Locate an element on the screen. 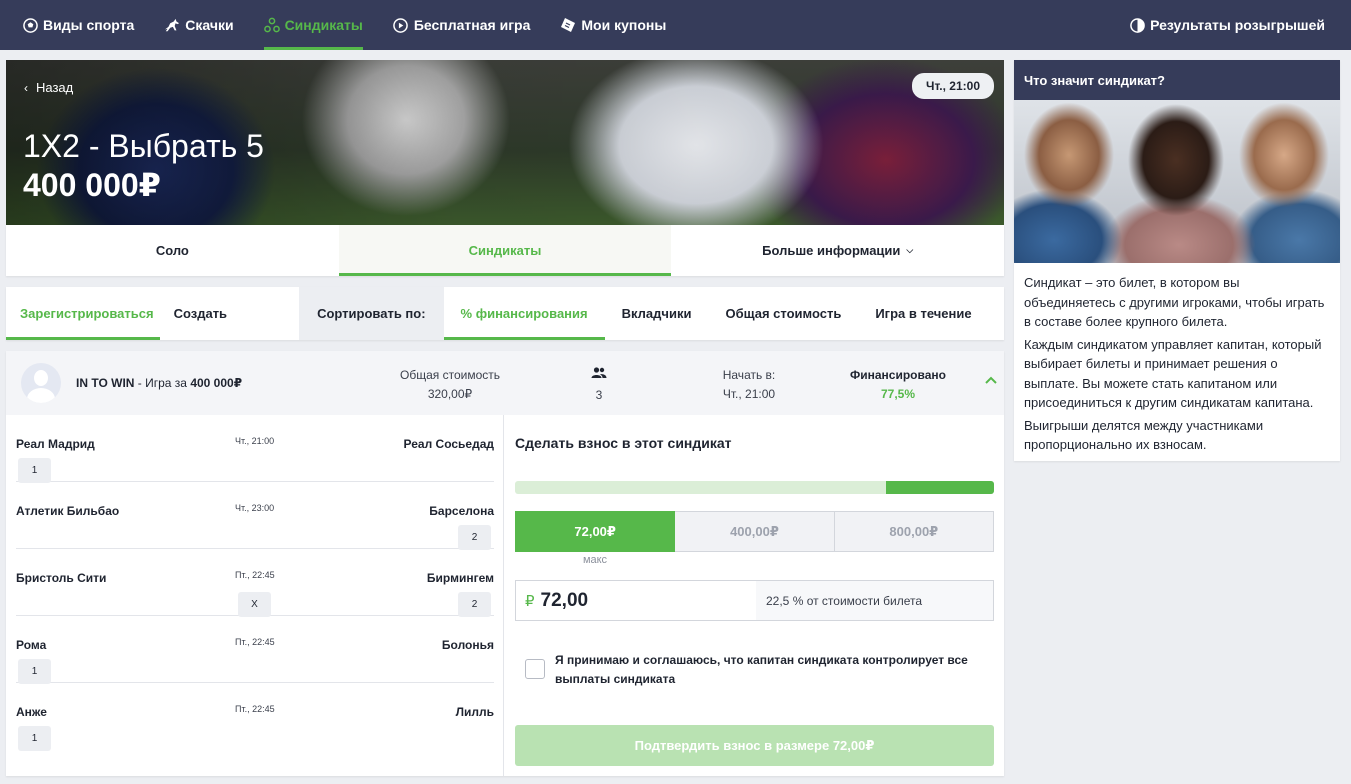 This screenshot has width=1351, height=784. amount-option-800: 800,00₽ is located at coordinates (914, 531).